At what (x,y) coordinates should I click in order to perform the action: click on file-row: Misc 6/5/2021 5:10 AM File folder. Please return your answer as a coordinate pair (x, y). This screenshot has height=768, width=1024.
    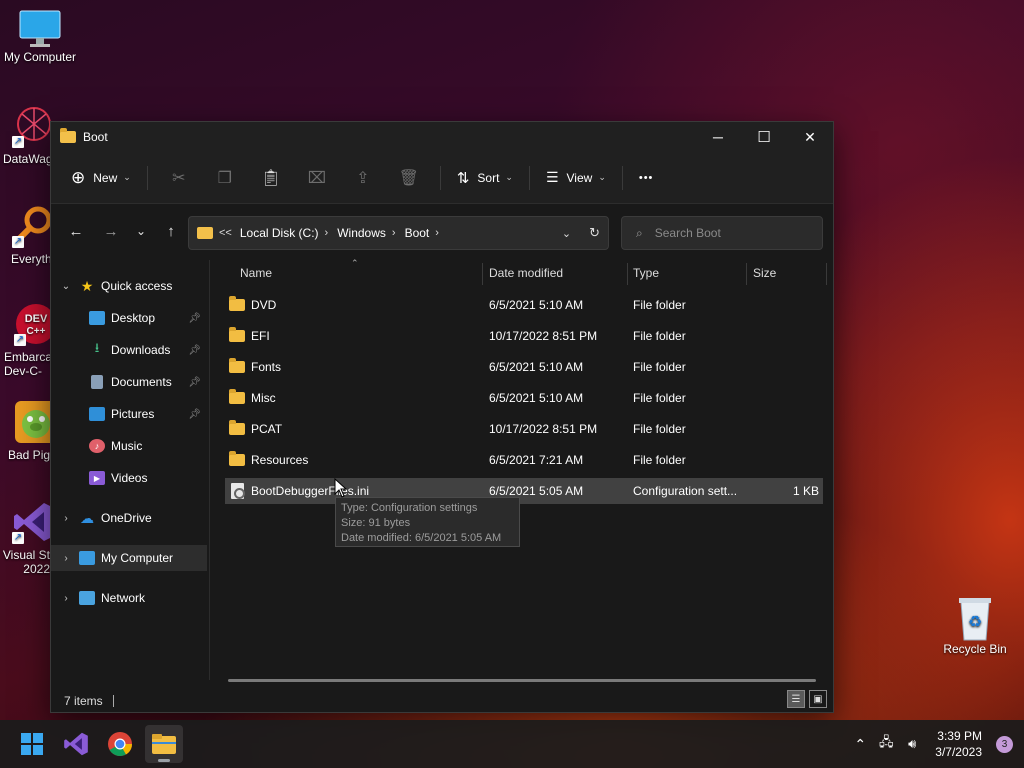
    Looking at the image, I should click on (524, 398).